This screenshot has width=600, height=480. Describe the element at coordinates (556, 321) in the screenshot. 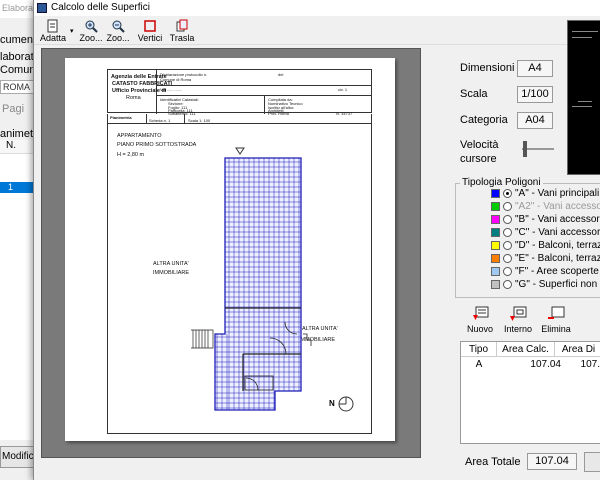

I see `elimina-button: Elimina` at that location.